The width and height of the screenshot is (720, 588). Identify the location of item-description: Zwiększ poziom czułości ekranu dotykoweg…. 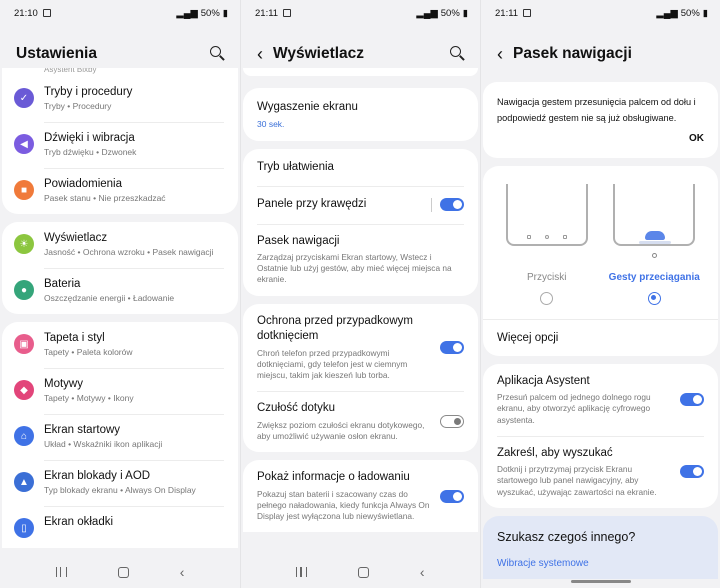
(341, 430).